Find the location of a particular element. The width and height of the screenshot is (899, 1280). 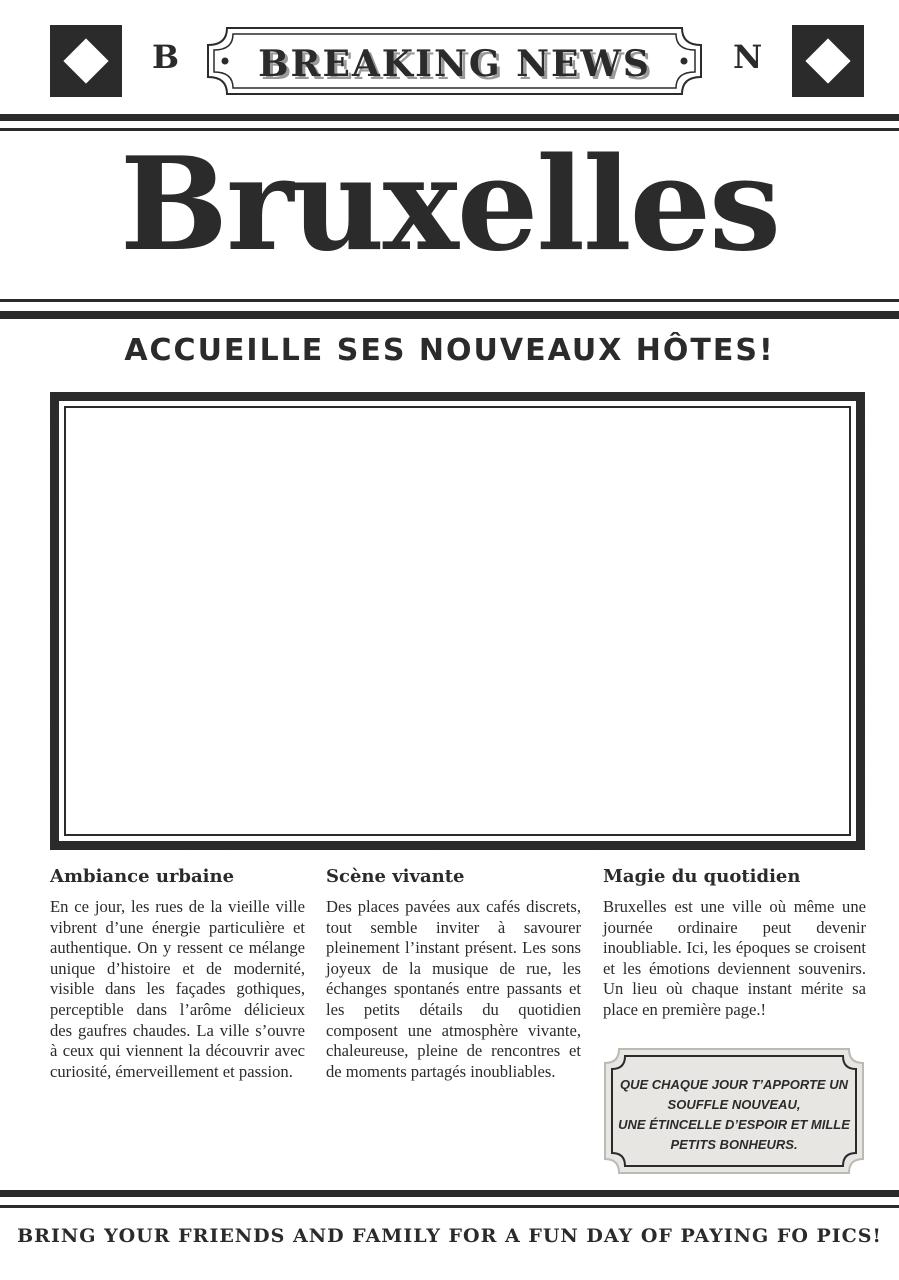

title-rule-thin is located at coordinates (449, 300).